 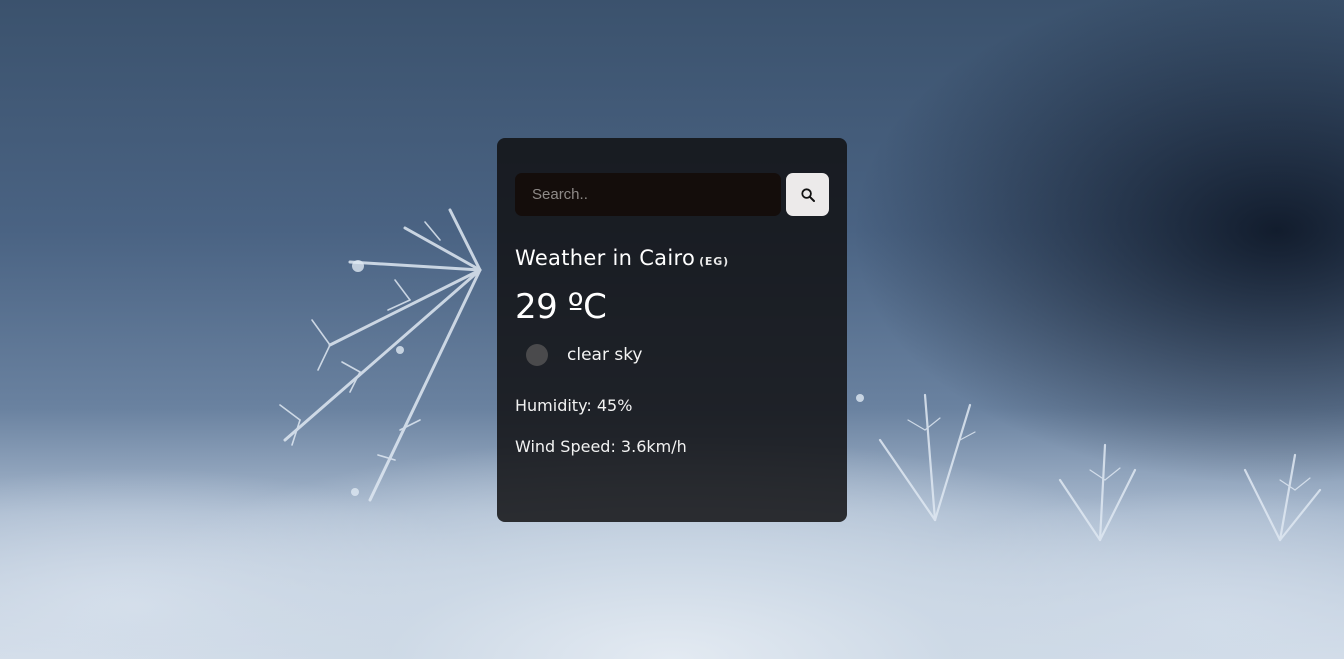 What do you see at coordinates (537, 354) in the screenshot?
I see `weather-condition-icon` at bounding box center [537, 354].